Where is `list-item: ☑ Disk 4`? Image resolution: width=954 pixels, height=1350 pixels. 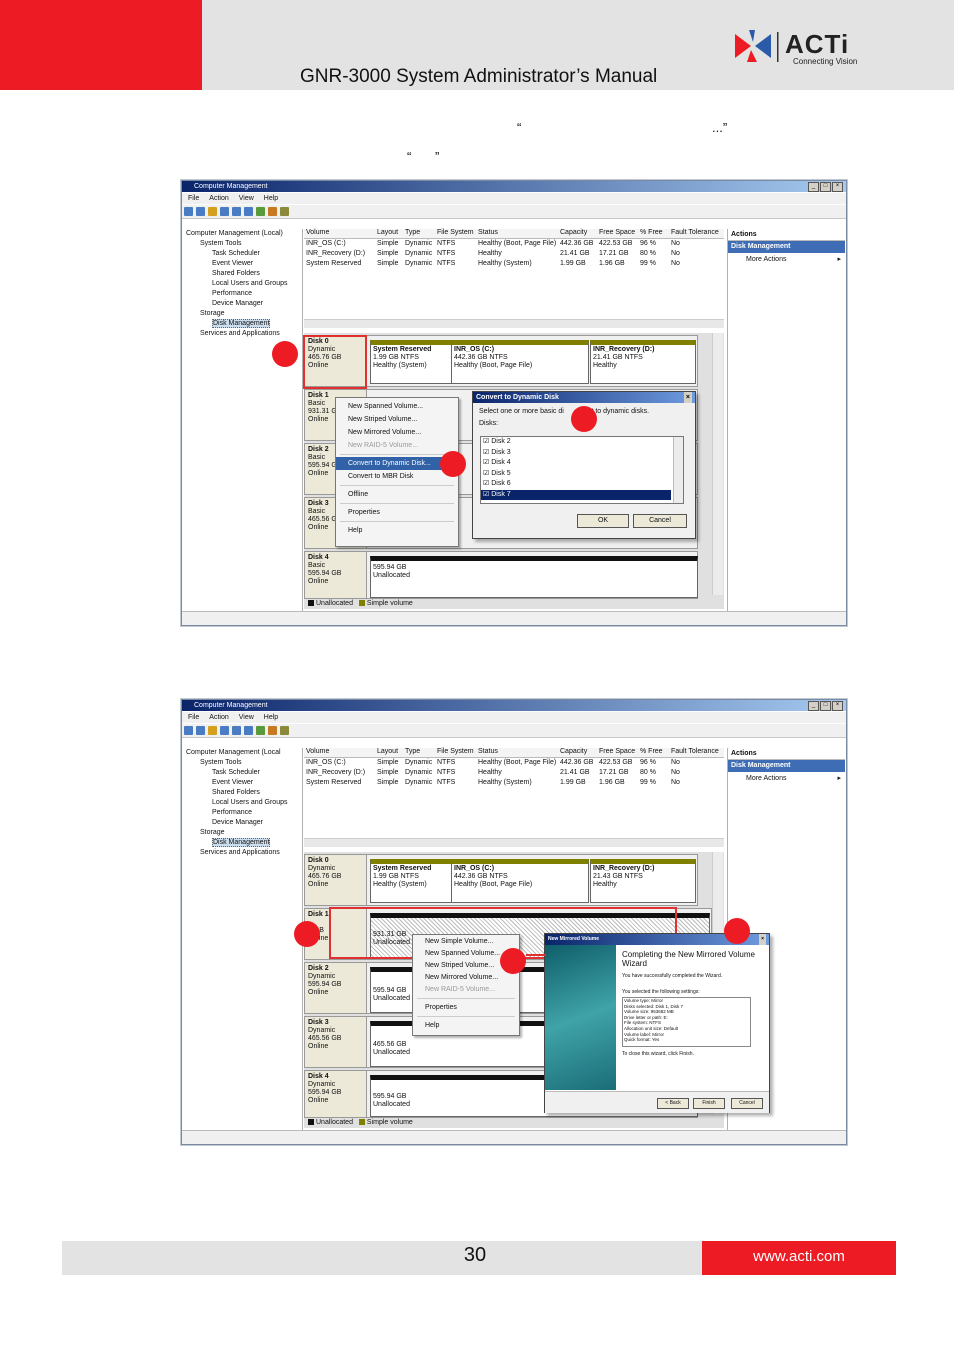
list-item: ☑ Disk 4 is located at coordinates (582, 463).